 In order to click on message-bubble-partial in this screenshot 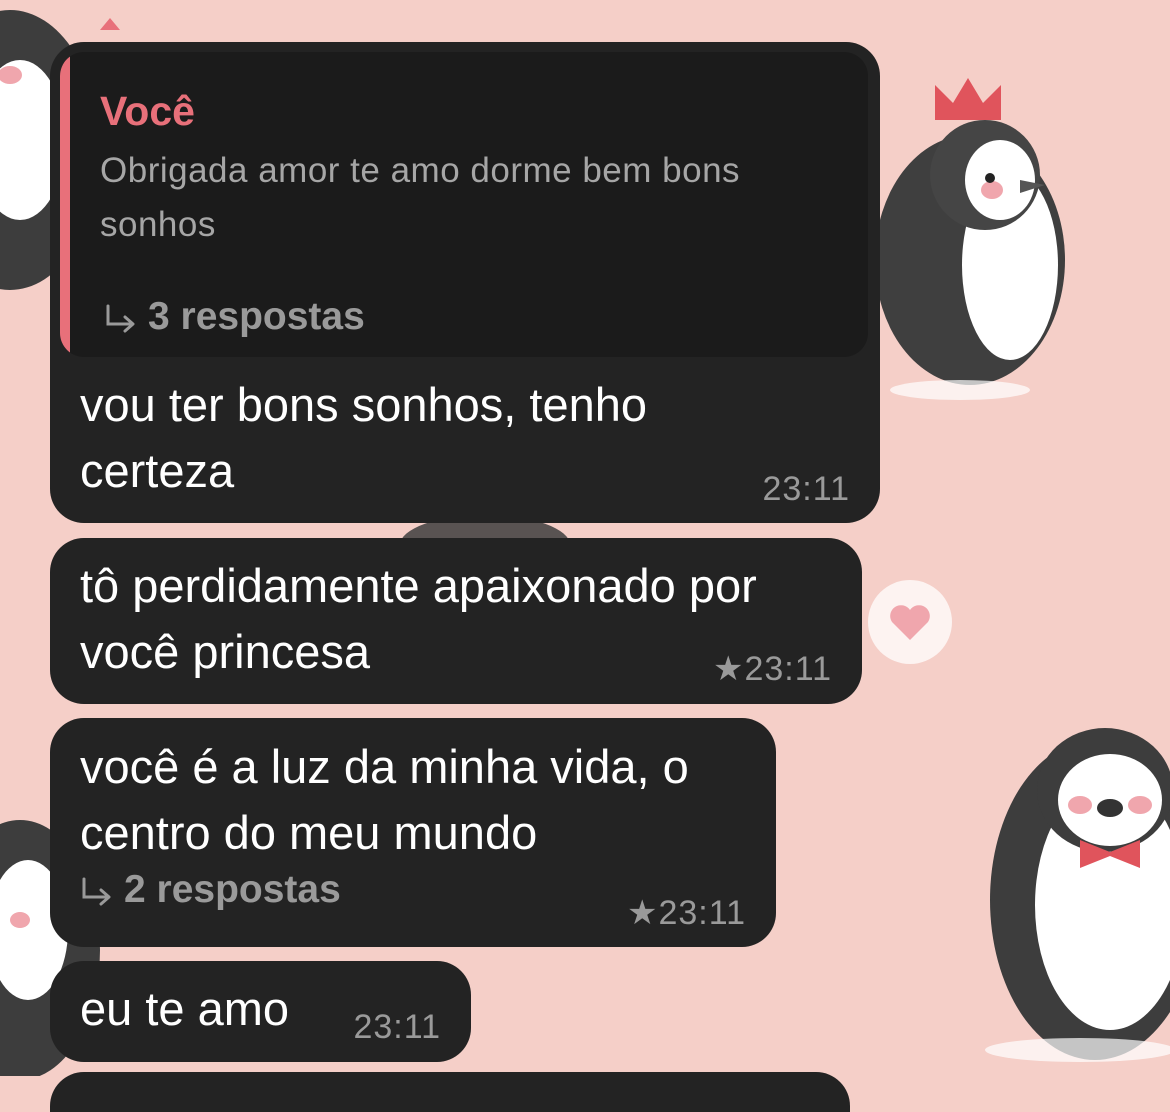, I will do `click(450, 1092)`.